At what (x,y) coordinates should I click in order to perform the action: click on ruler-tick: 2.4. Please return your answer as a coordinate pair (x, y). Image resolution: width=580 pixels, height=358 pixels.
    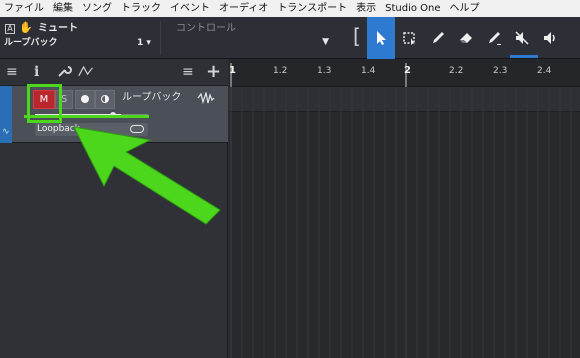
    Looking at the image, I should click on (544, 71).